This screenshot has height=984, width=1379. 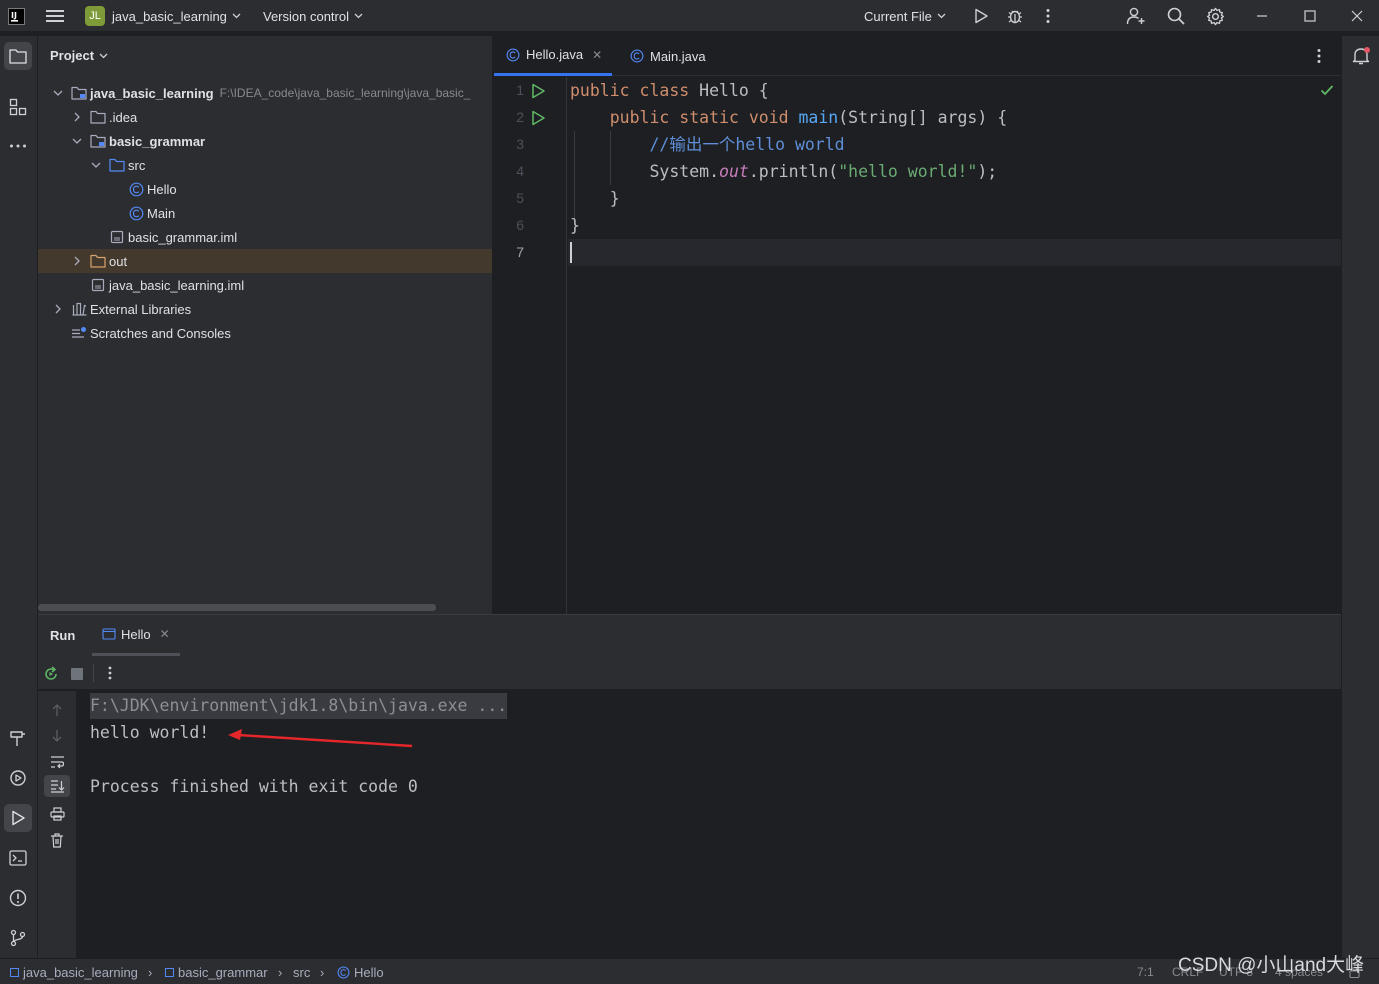 I want to click on chevron-right-icon: ›, so click(x=280, y=972).